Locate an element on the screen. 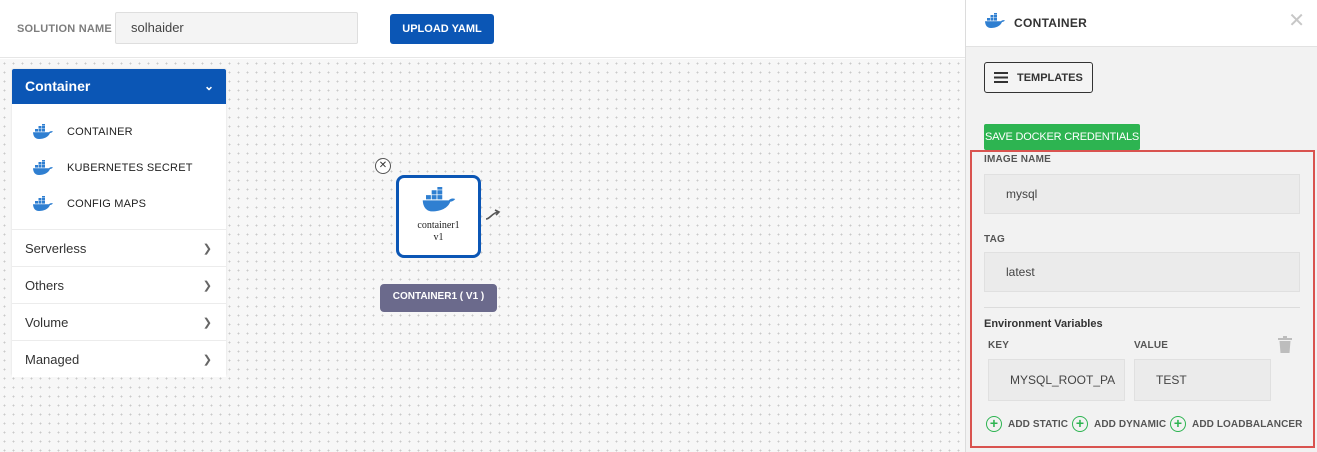  add-static-label: ADD STATIC is located at coordinates (1038, 424).